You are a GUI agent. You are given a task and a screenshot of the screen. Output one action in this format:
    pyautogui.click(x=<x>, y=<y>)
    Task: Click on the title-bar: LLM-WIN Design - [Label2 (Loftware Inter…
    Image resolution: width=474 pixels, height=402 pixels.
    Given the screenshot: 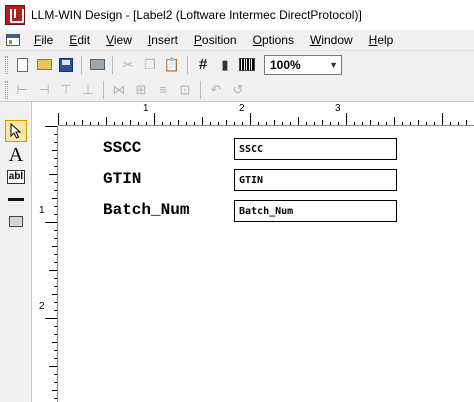 What is the action you would take?
    pyautogui.click(x=237, y=15)
    